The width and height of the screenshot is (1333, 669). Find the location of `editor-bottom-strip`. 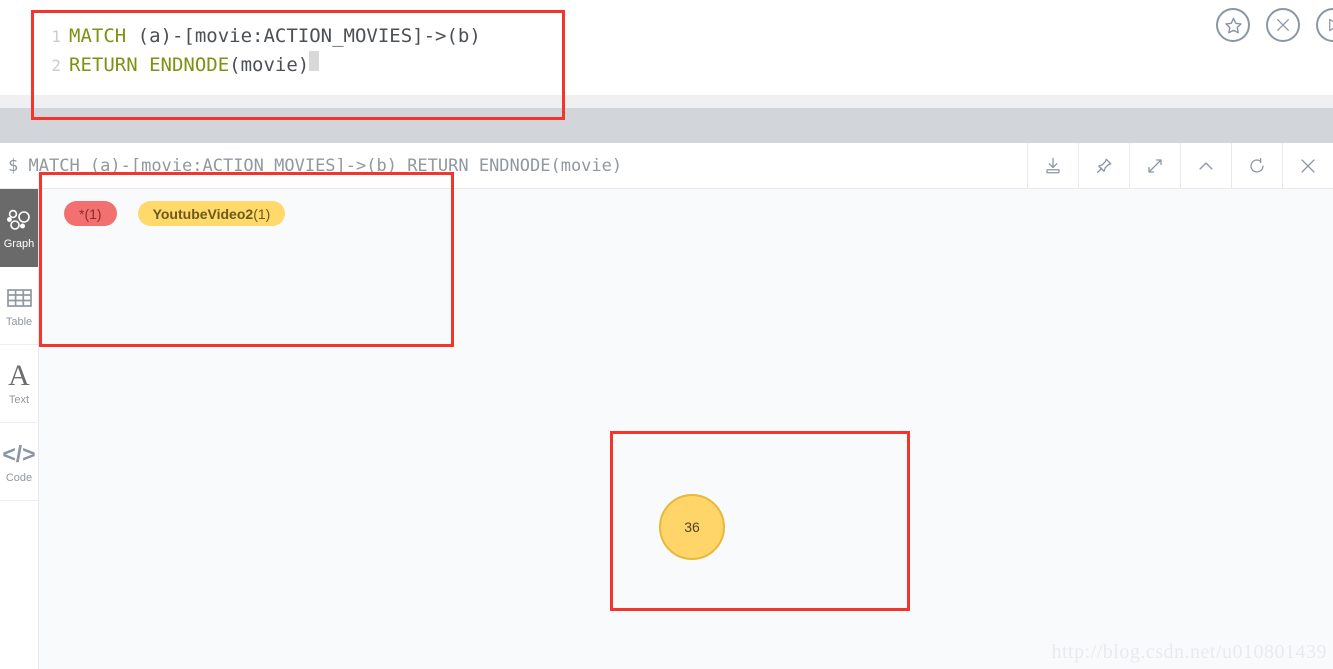

editor-bottom-strip is located at coordinates (666, 101).